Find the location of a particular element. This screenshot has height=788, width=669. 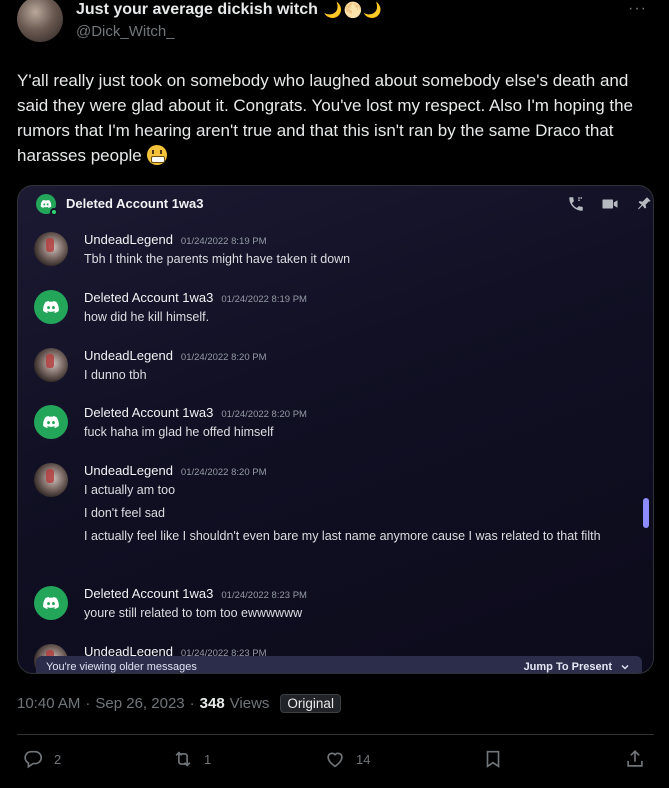

message-timestamp: 01/24/2022 8:23 PM is located at coordinates (264, 595).